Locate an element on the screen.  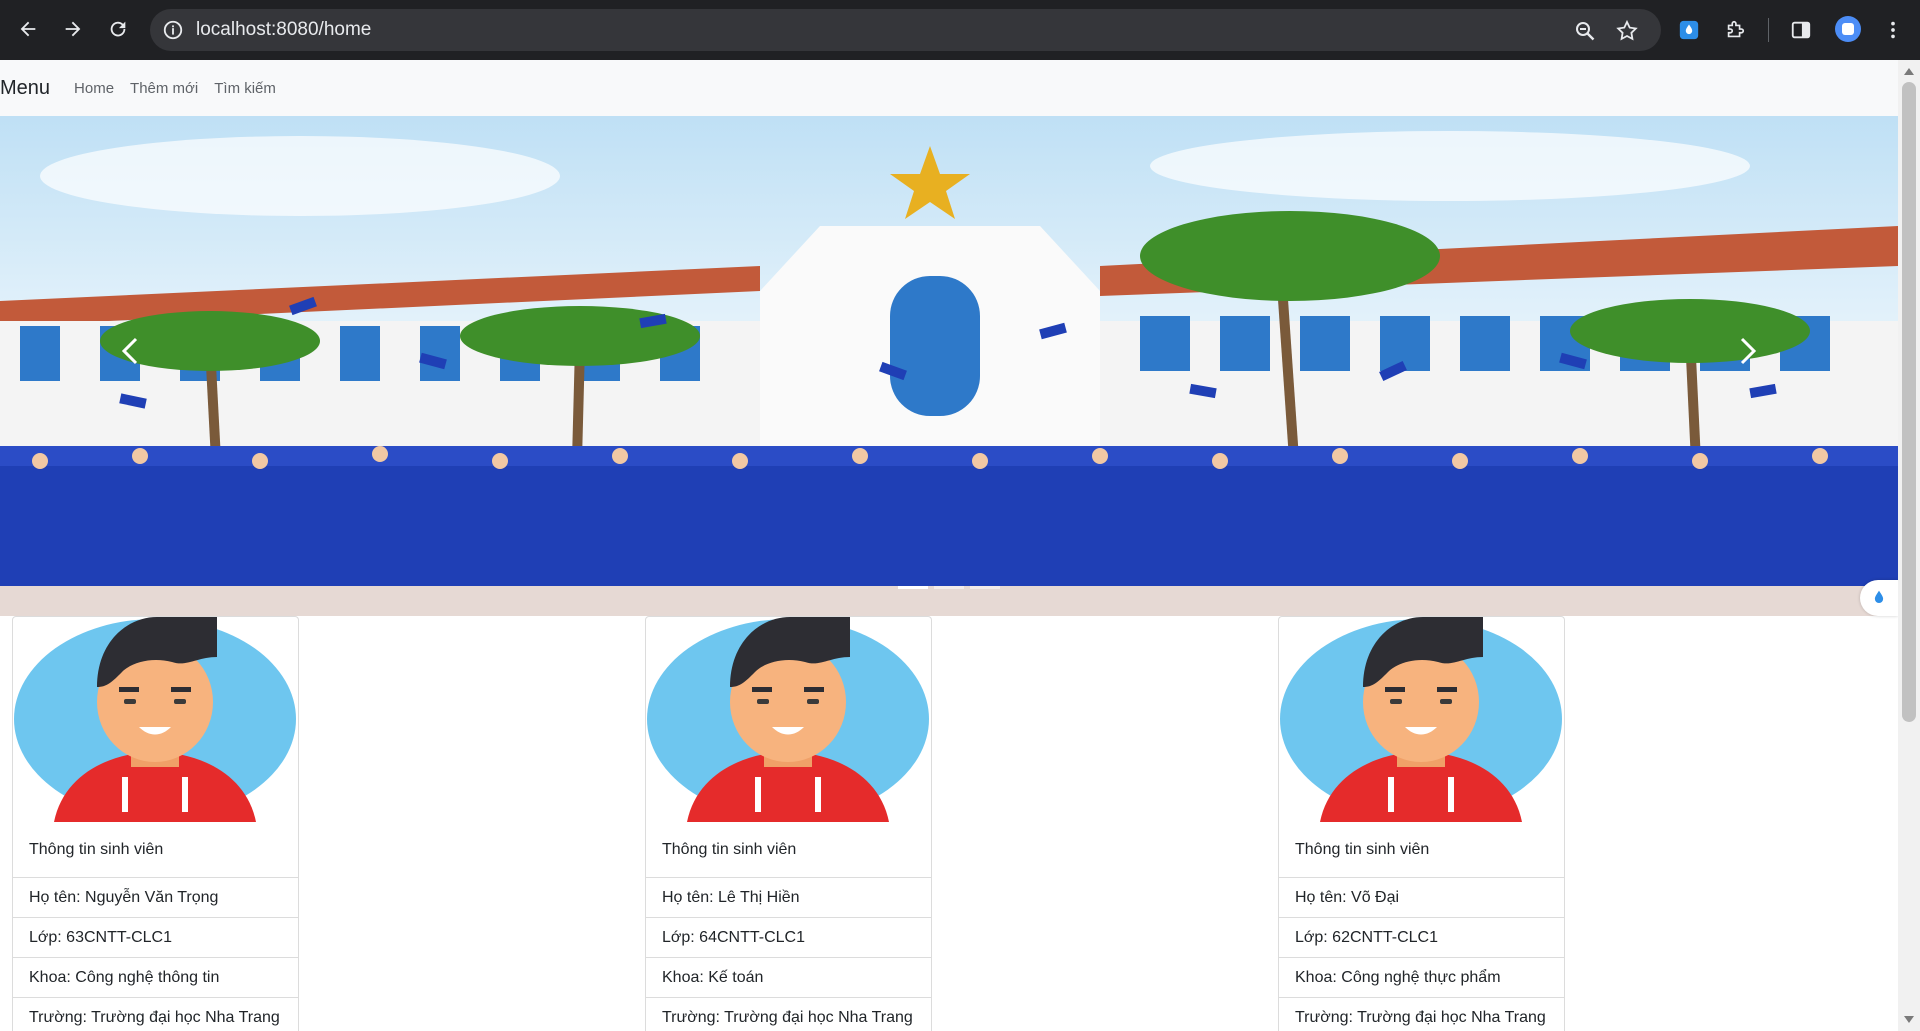
address-bar: localhost:8080/home is located at coordinates (905, 30).